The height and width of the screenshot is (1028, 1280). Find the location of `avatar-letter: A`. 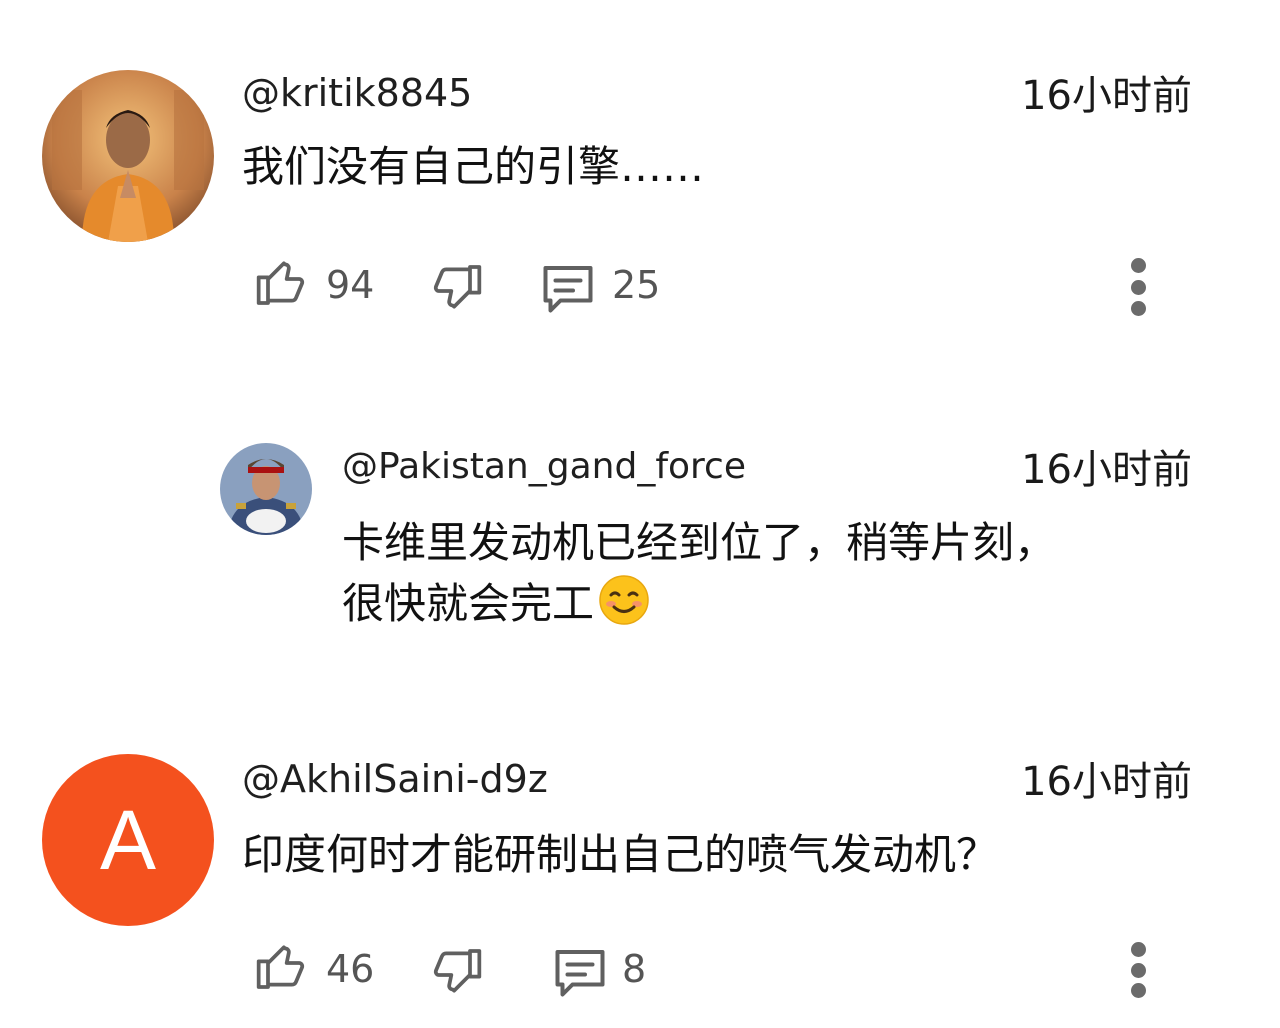

avatar-letter: A is located at coordinates (128, 840).